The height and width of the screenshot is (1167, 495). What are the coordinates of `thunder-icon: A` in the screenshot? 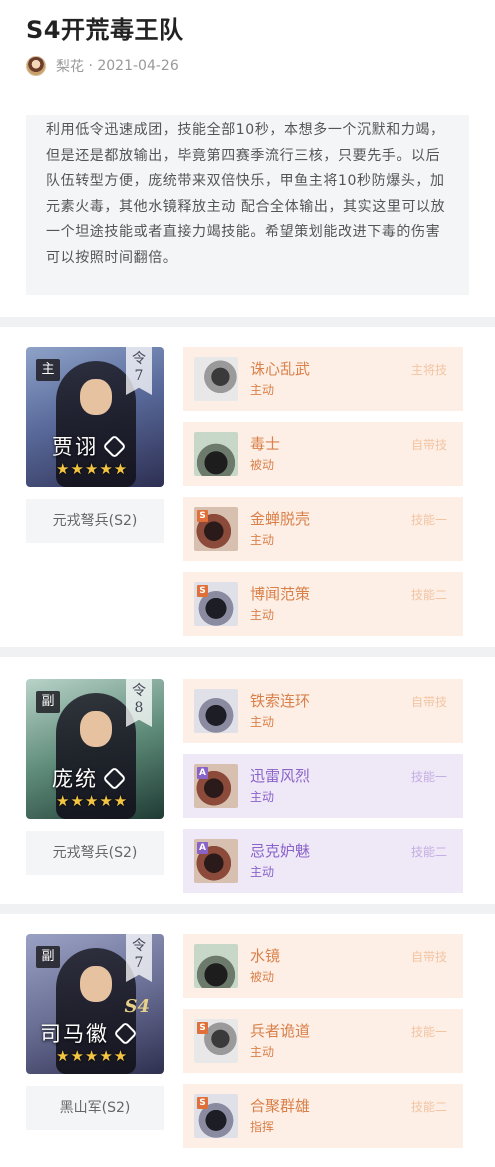 It's located at (216, 786).